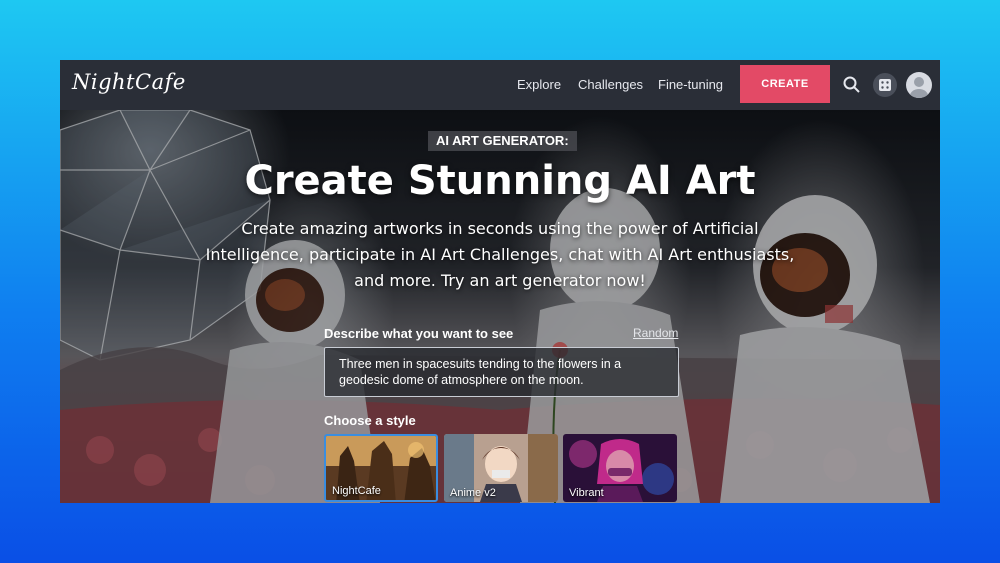  I want to click on choose-style-label: Choose a style, so click(370, 420).